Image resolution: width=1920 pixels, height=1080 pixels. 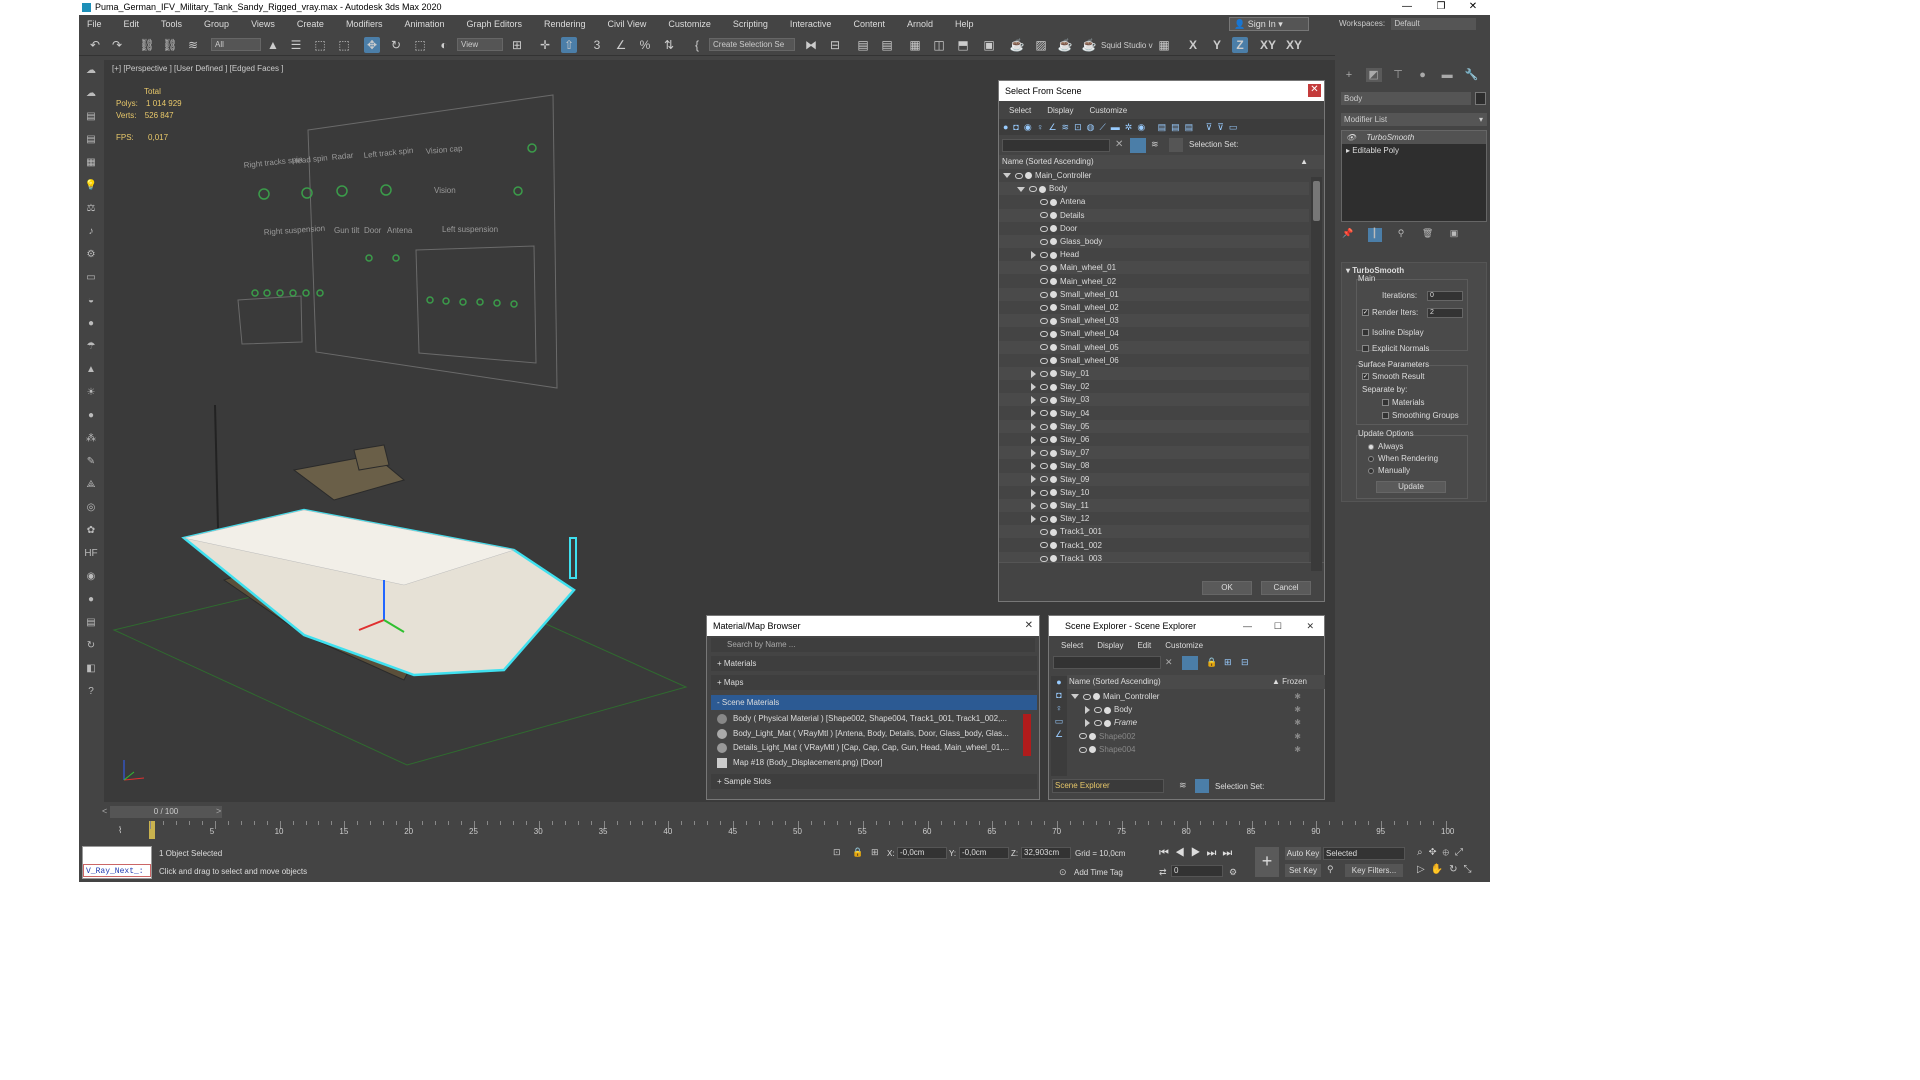 What do you see at coordinates (1154, 175) in the screenshot?
I see `tree-row: Main_Controller` at bounding box center [1154, 175].